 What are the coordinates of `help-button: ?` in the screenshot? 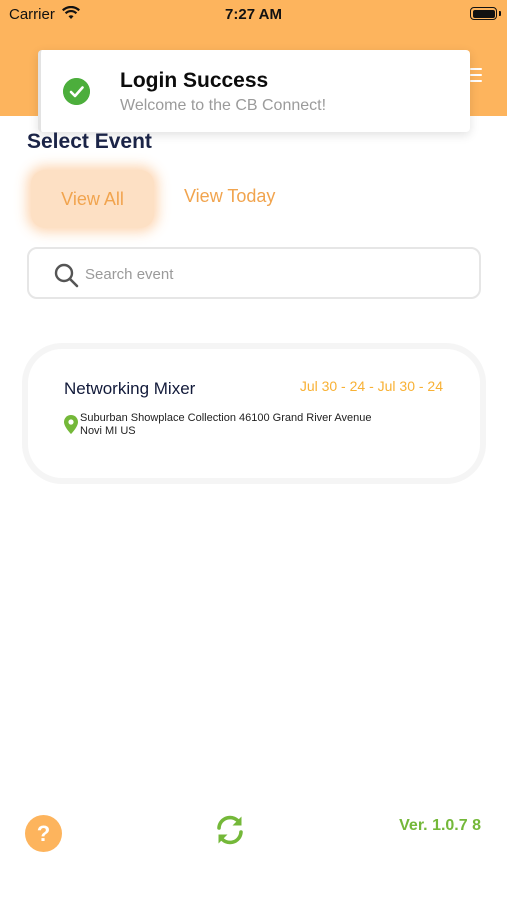 It's located at (43, 833).